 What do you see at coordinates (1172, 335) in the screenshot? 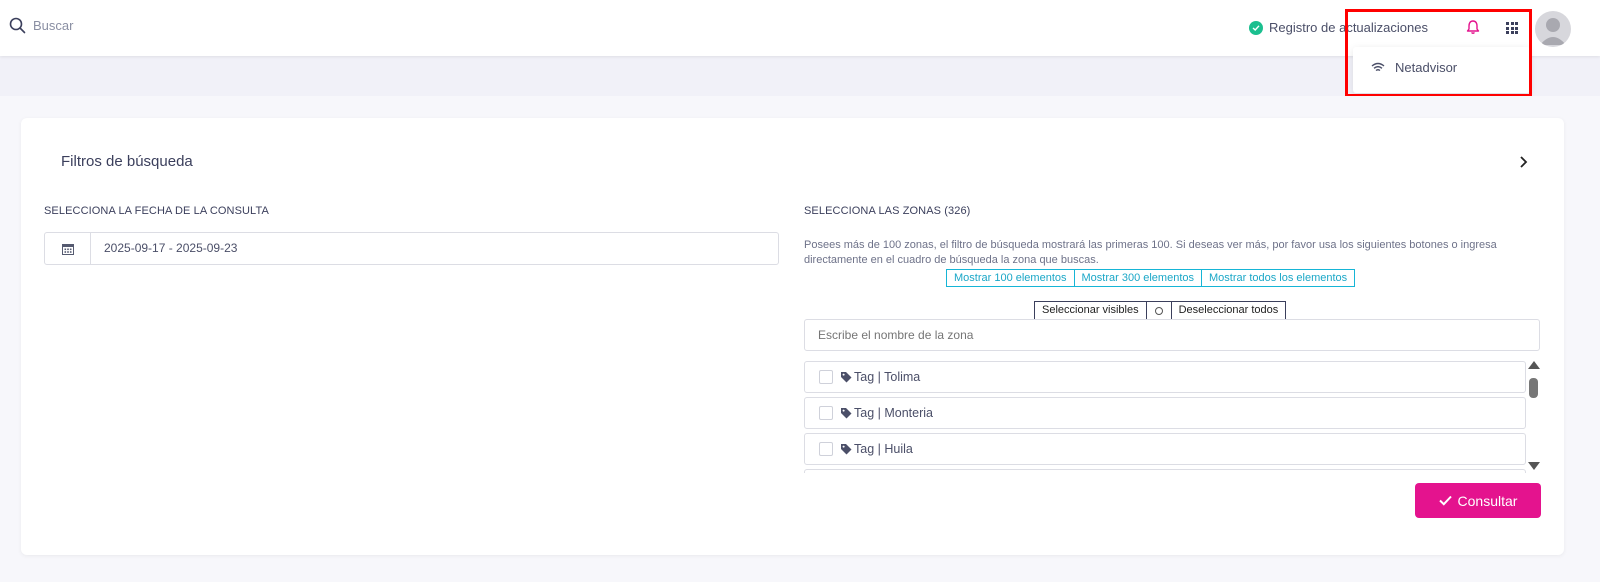
I see `zone-search-input` at bounding box center [1172, 335].